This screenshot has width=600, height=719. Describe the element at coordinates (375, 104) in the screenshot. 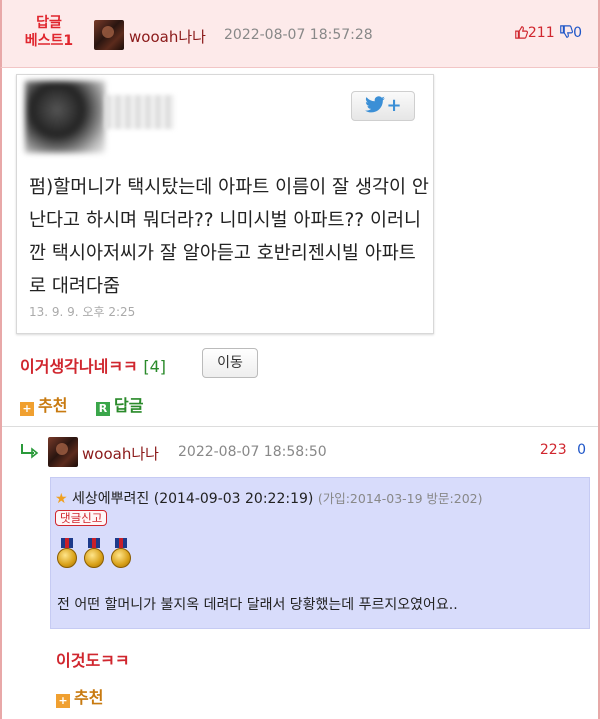

I see `twitter-bird-icon` at that location.